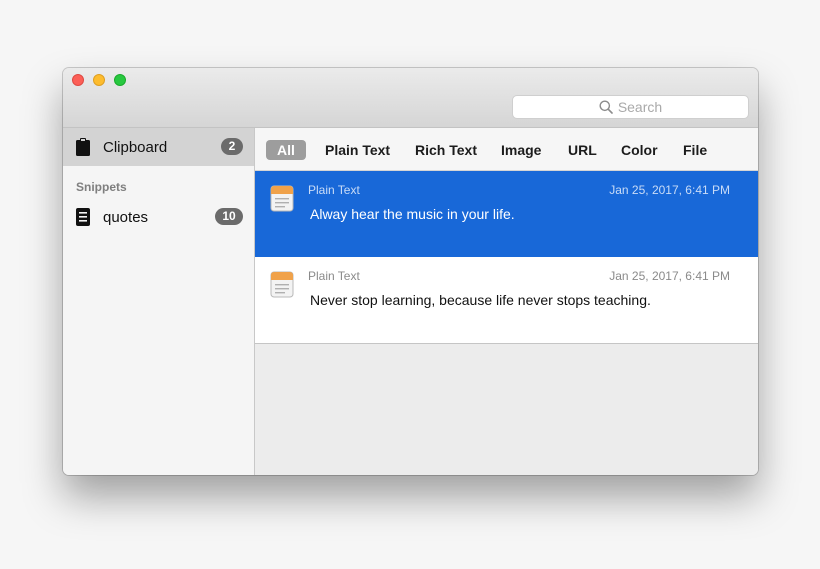 This screenshot has width=820, height=569. I want to click on clipboard-count-badge: 2, so click(232, 146).